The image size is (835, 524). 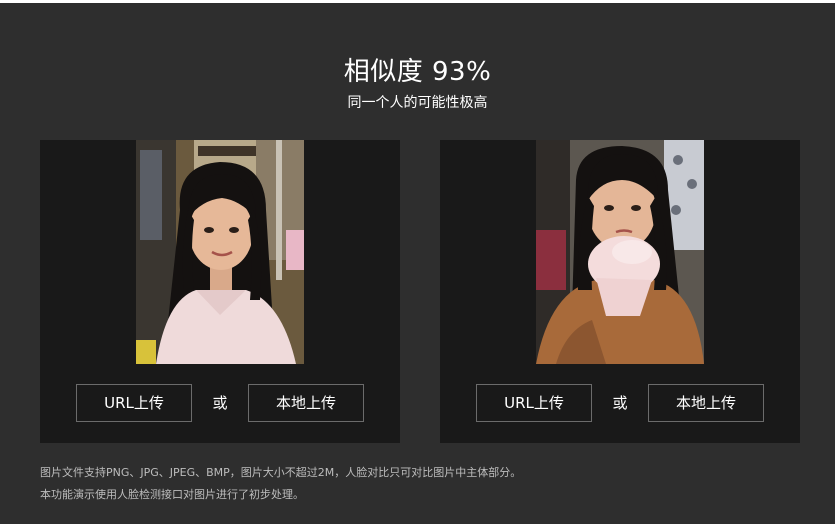 I want to click on face-photo-left, so click(x=220, y=252).